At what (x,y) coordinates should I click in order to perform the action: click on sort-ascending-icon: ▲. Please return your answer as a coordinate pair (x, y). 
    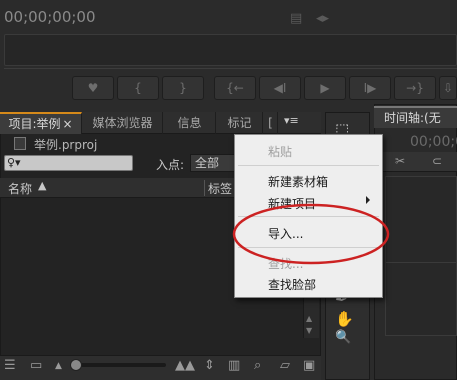
    Looking at the image, I should click on (42, 185).